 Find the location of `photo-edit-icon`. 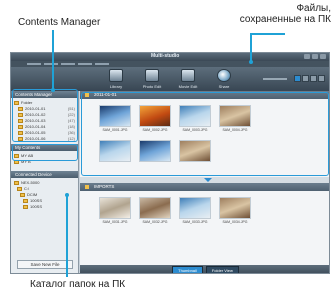

photo-edit-icon is located at coordinates (152, 75).